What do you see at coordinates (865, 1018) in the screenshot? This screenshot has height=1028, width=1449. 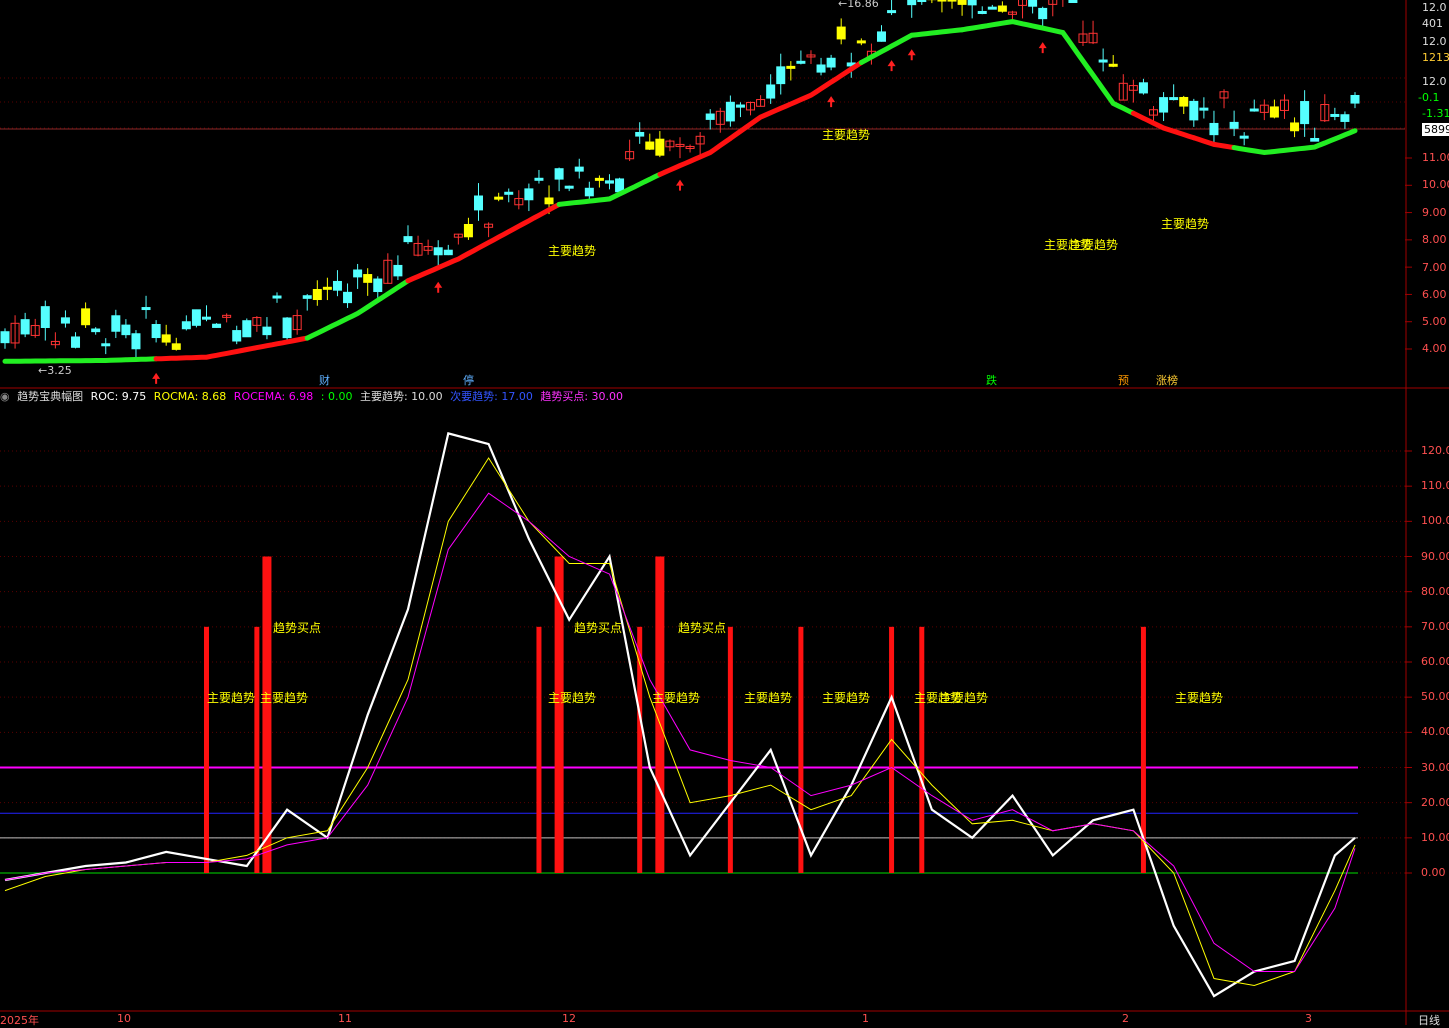 I see `time-axis-label: 1` at bounding box center [865, 1018].